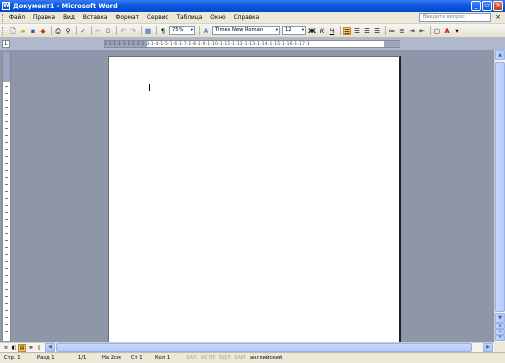 The width and height of the screenshot is (505, 363). I want to click on spelling-icon: ✓, so click(83, 31).